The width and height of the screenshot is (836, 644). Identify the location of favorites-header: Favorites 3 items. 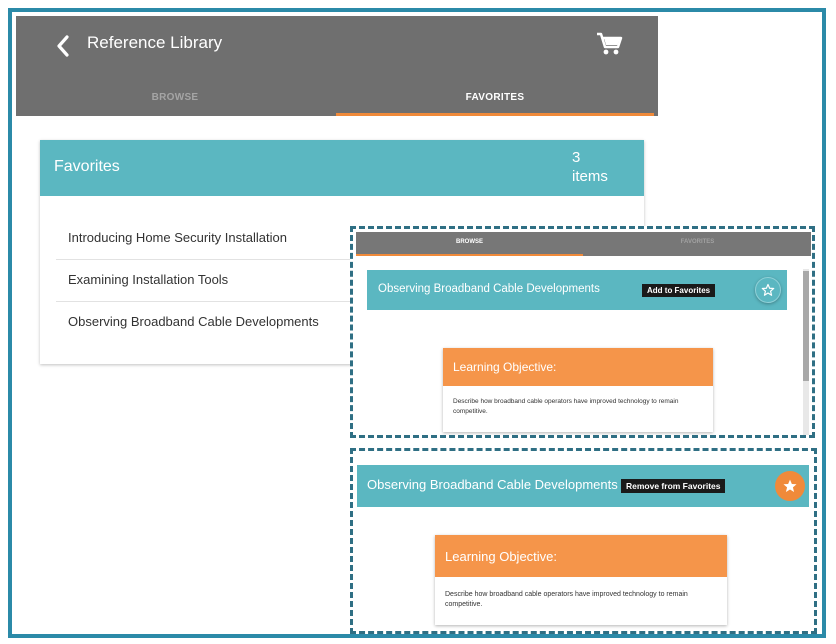
(342, 168).